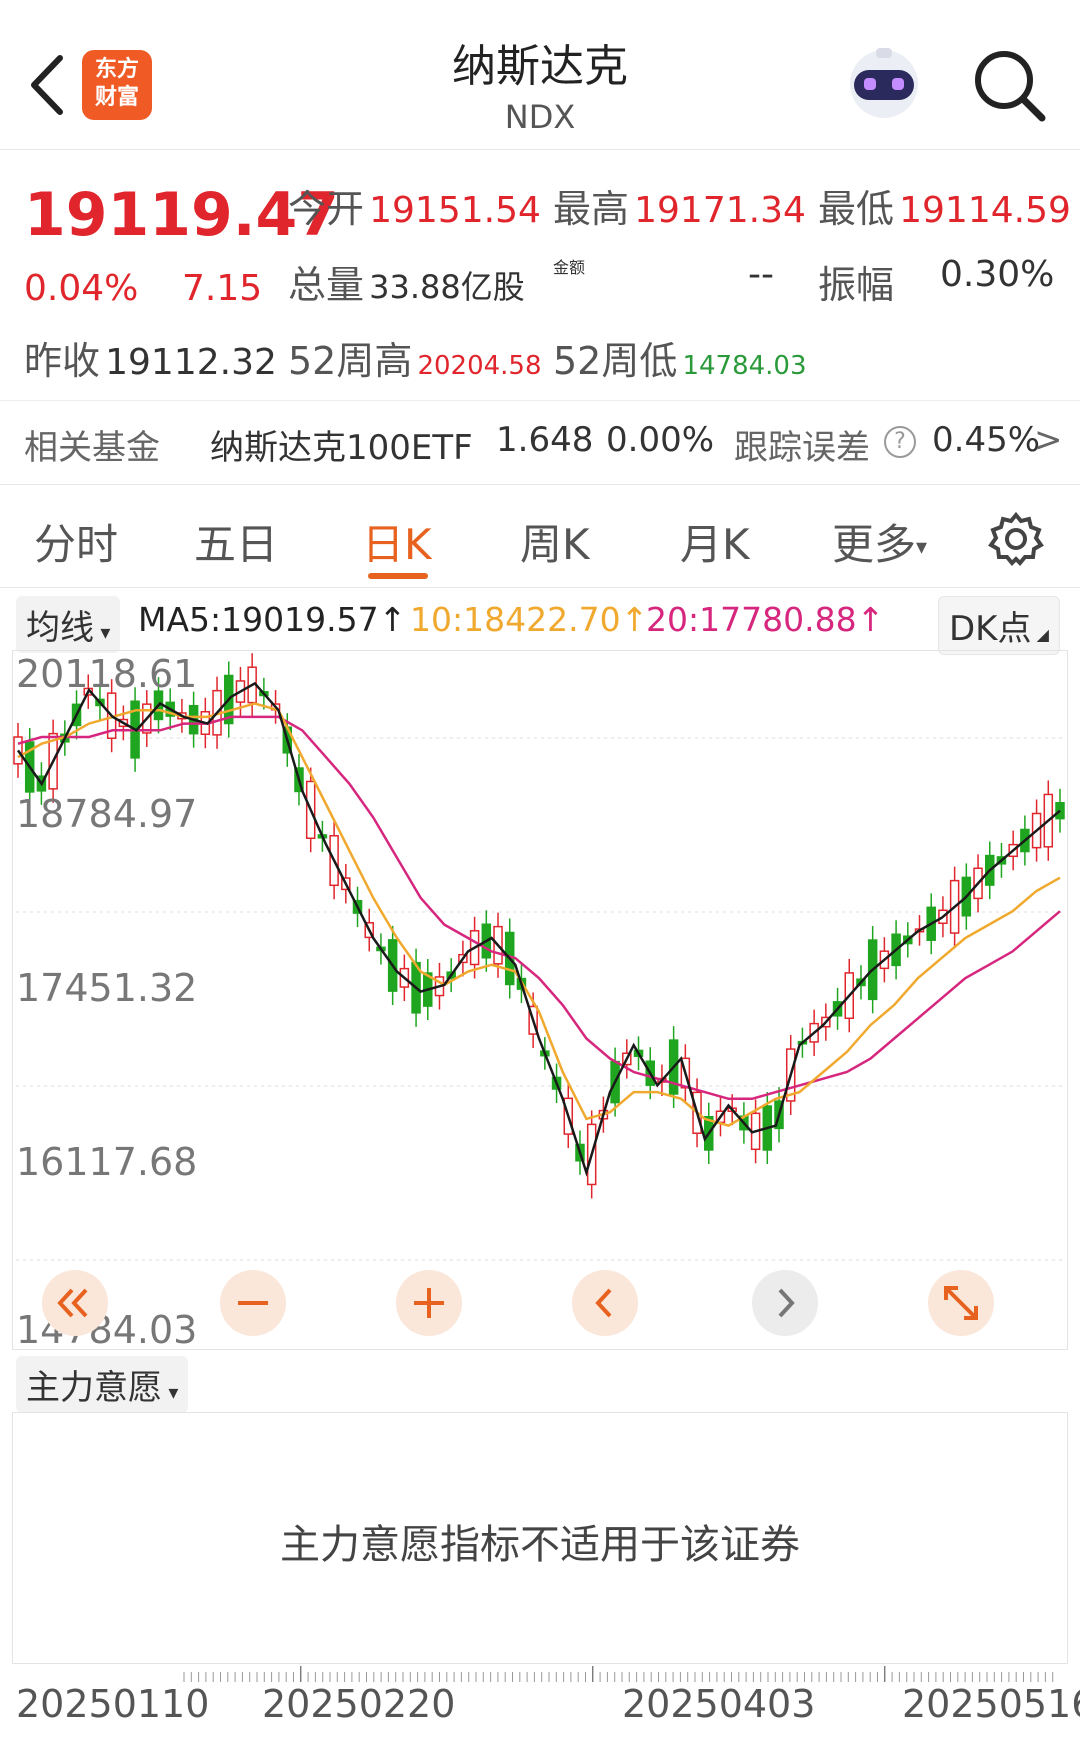 The width and height of the screenshot is (1080, 1756). What do you see at coordinates (479, 366) in the screenshot?
I see `wk52-high-value: 20204.58` at bounding box center [479, 366].